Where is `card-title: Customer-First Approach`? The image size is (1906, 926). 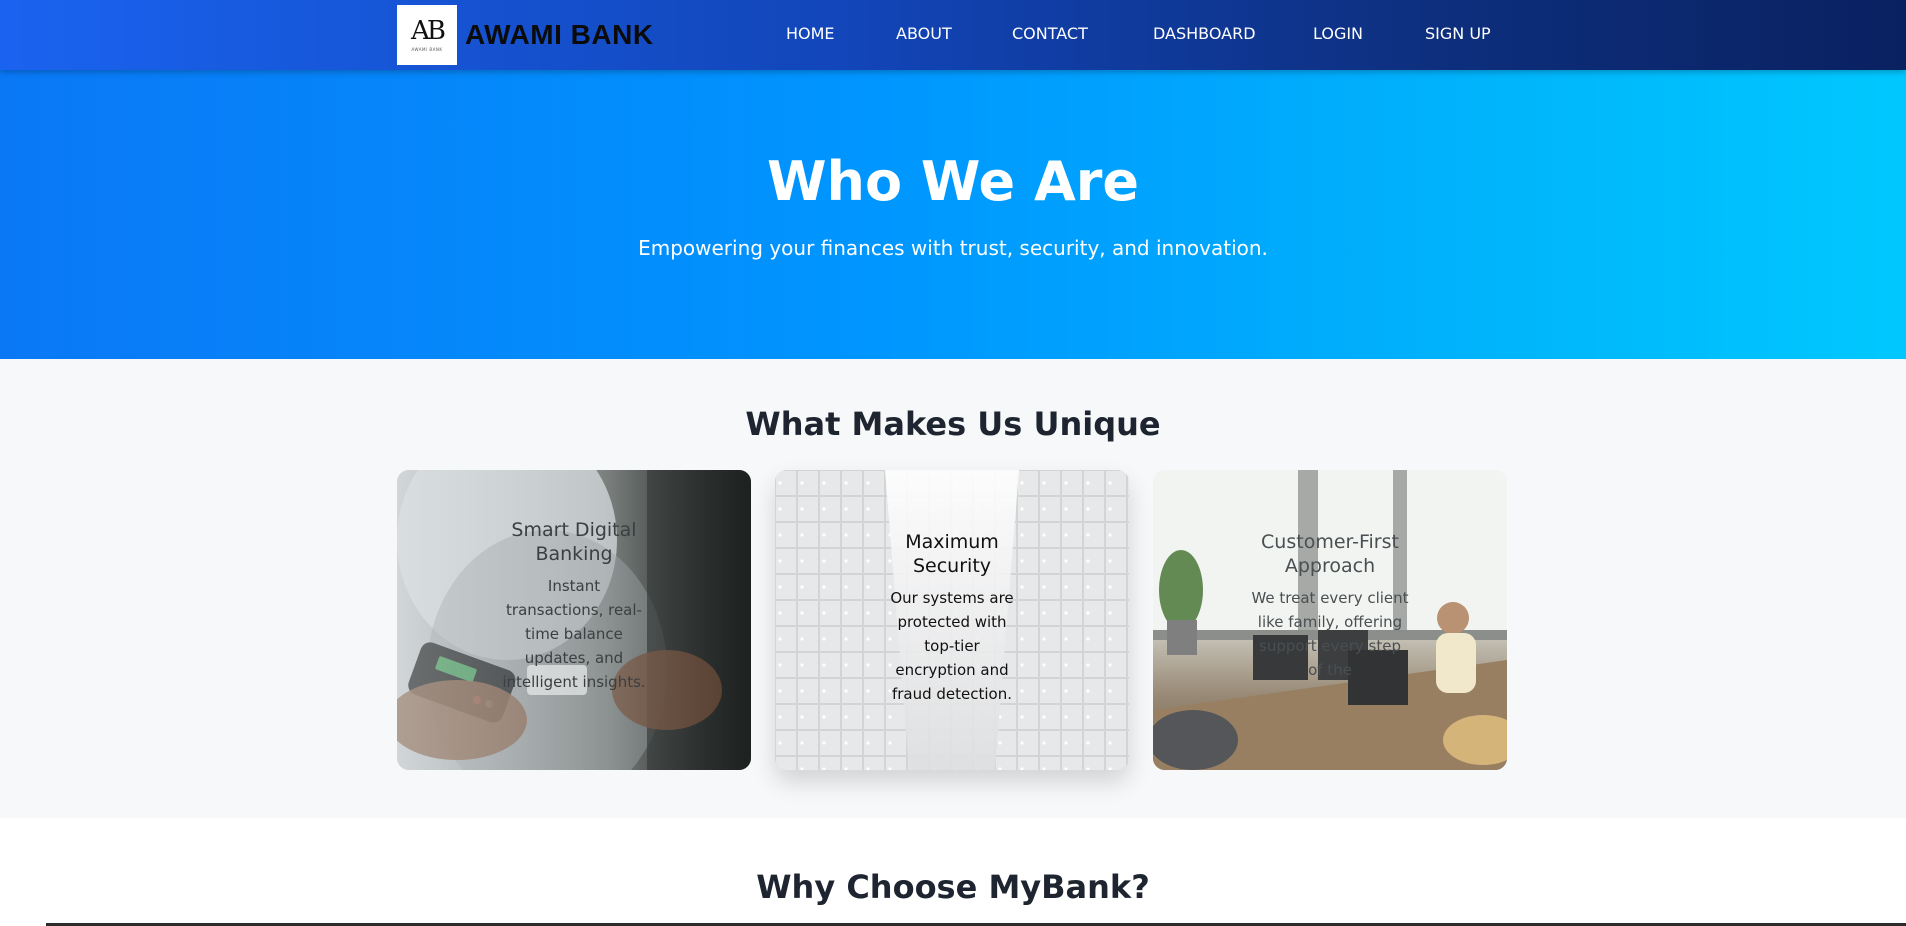 card-title: Customer-First Approach is located at coordinates (1330, 554).